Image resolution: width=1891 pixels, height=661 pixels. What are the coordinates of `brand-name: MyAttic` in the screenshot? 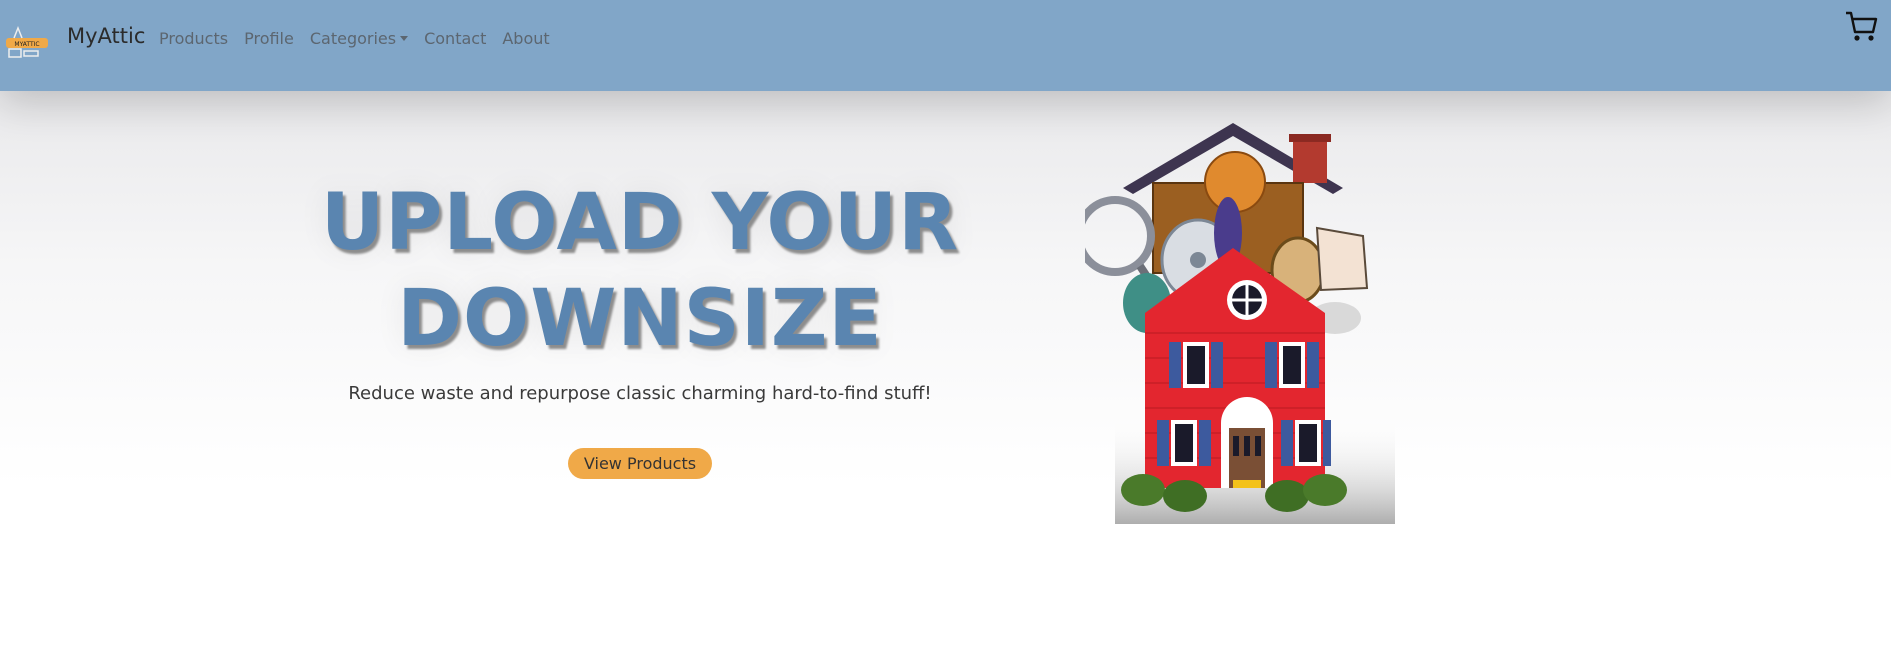 It's located at (106, 36).